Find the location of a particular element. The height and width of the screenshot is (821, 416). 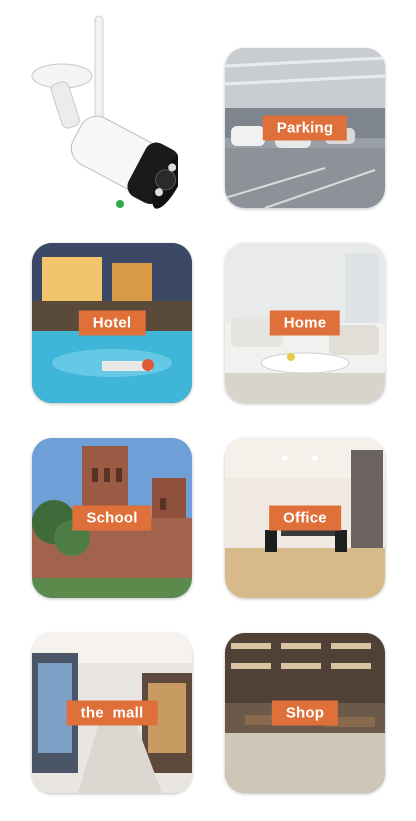

security-camera-icon is located at coordinates (107, 116).